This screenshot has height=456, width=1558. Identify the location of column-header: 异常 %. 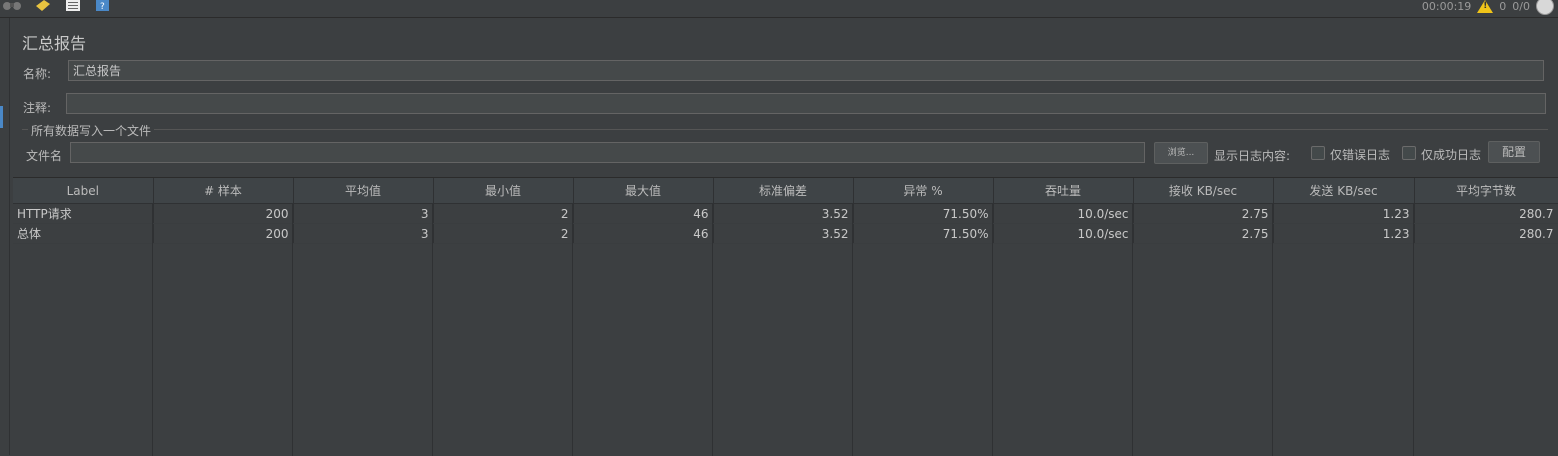
(923, 191).